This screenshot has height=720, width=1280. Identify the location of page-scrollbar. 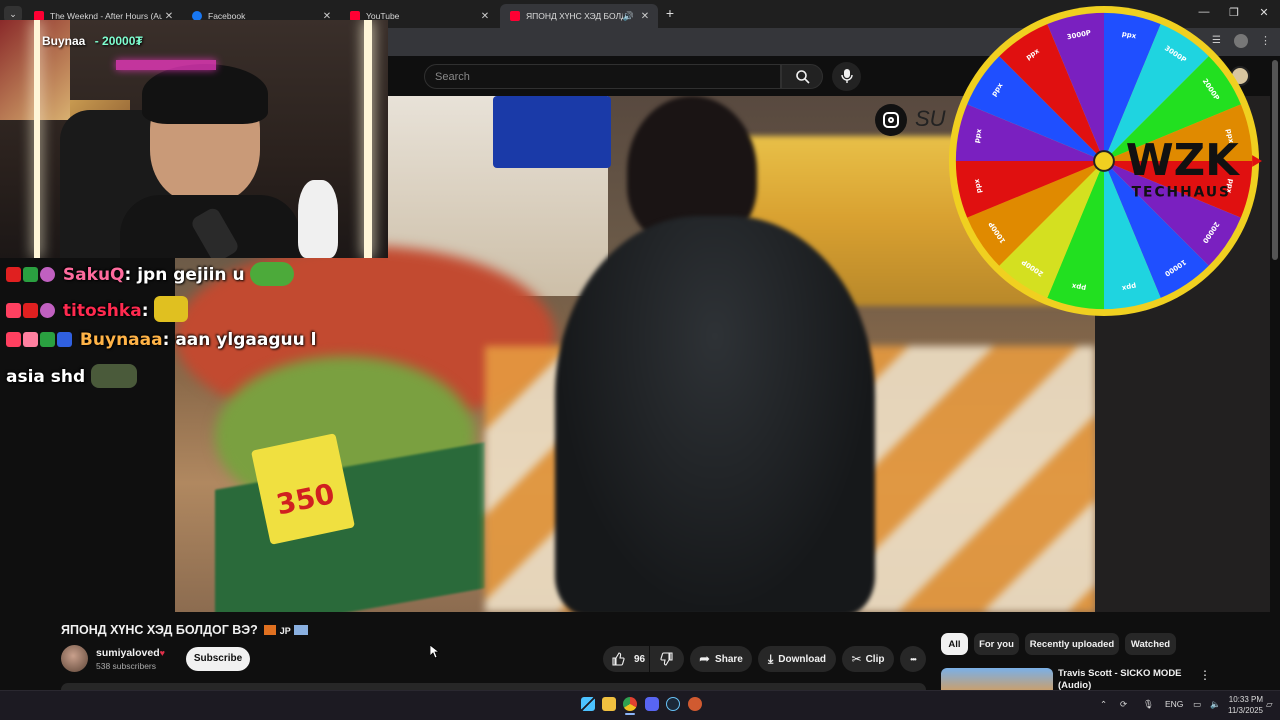
(1275, 160).